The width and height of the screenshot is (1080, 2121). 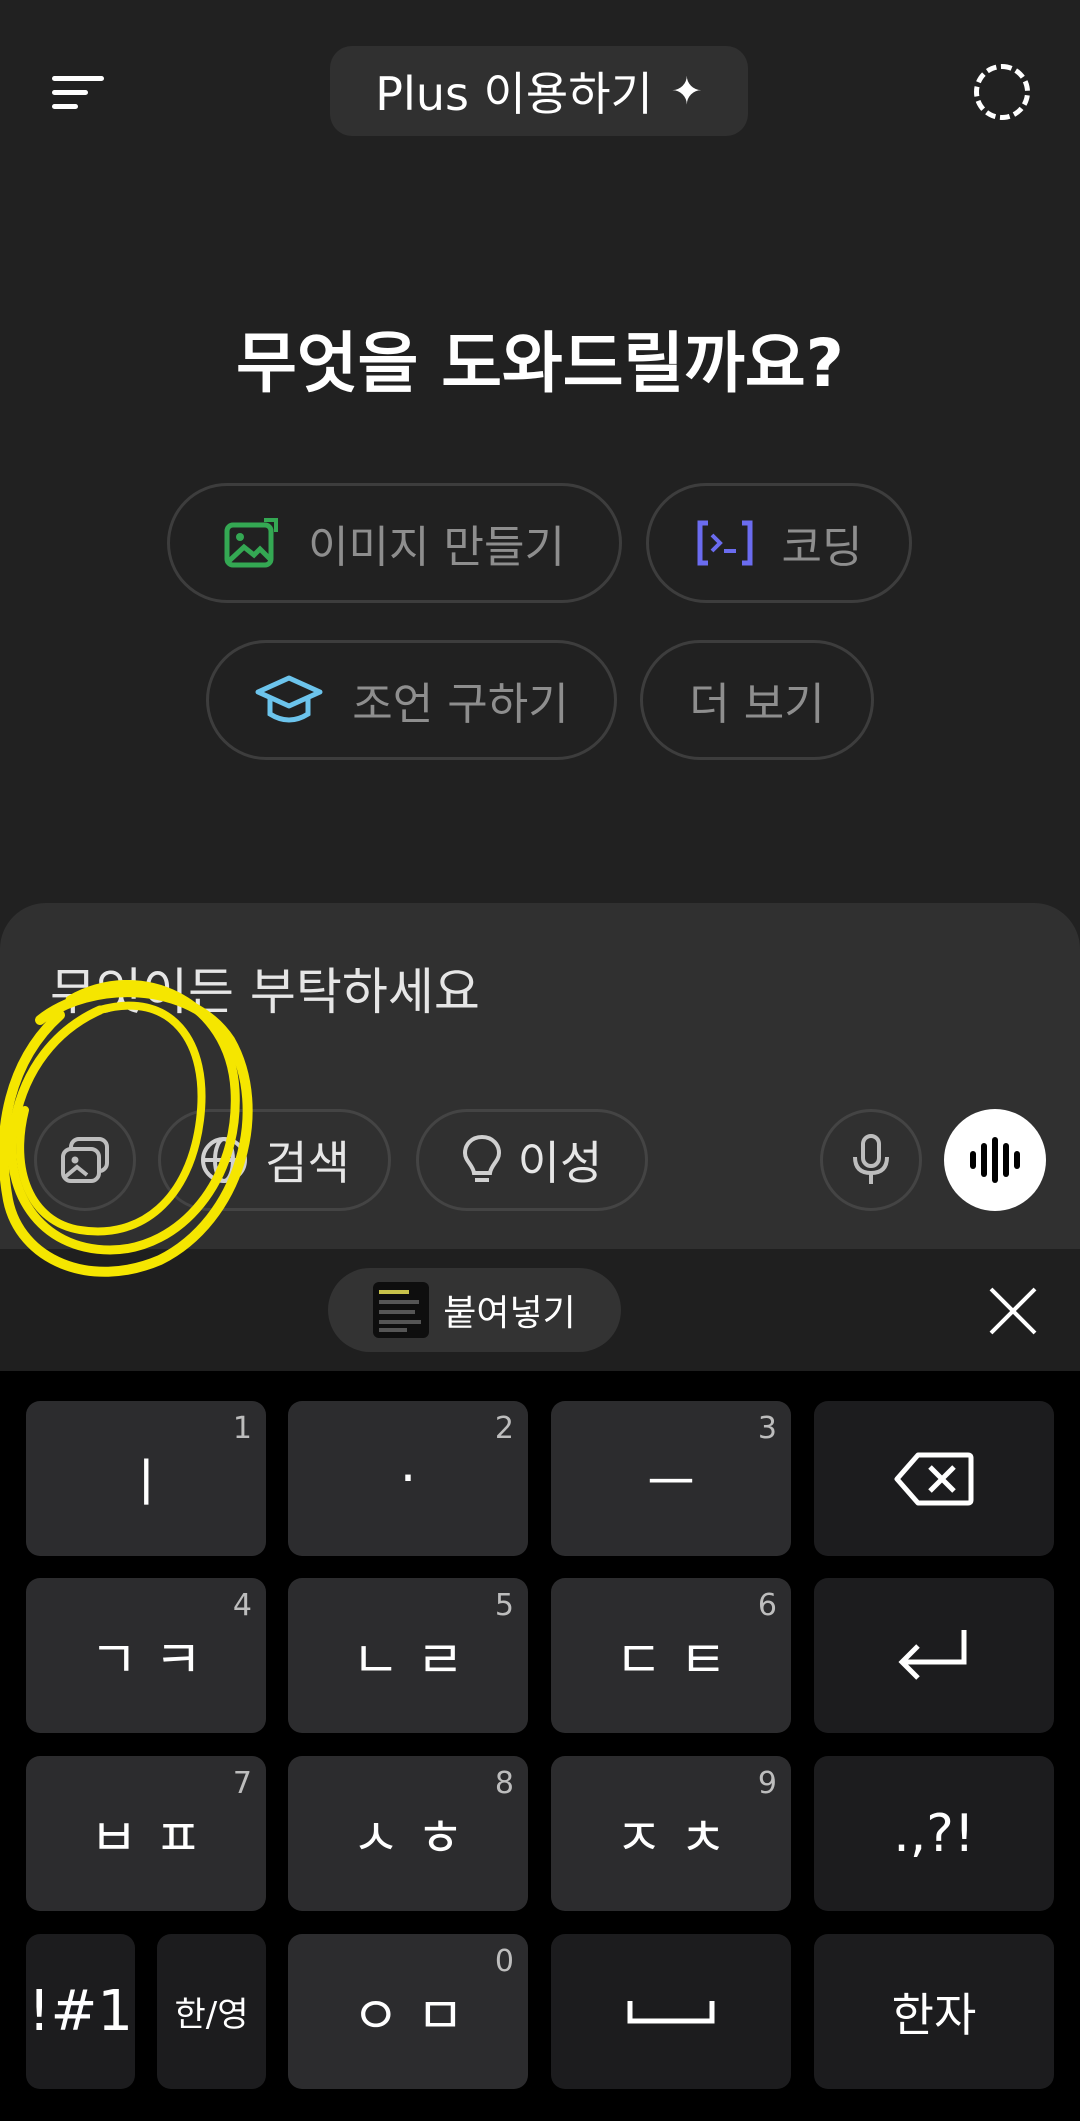 I want to click on key-number: 5, so click(x=504, y=1605).